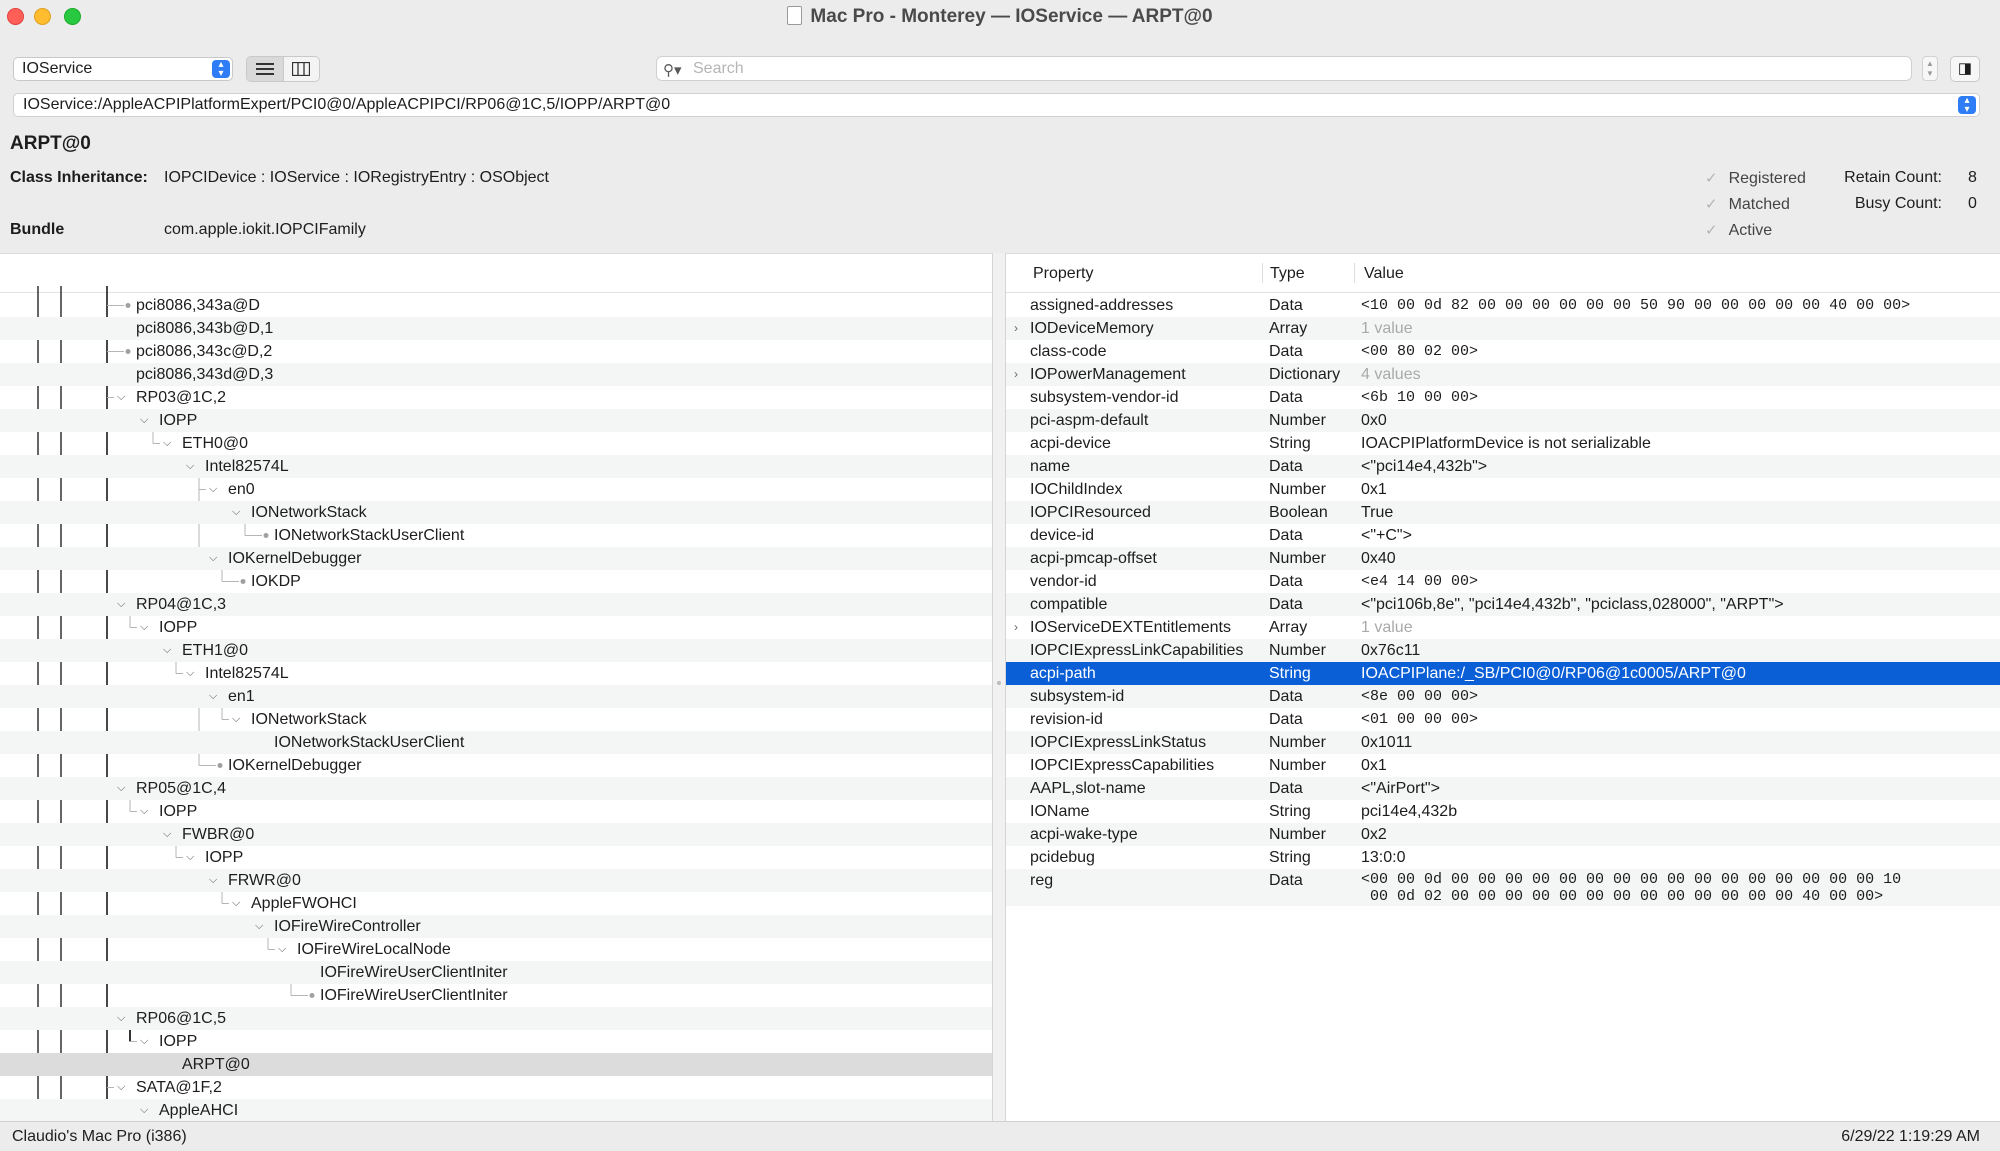  What do you see at coordinates (1503, 627) in the screenshot?
I see `property-row: › IOServiceDEXTEntitlements Array 1 value` at bounding box center [1503, 627].